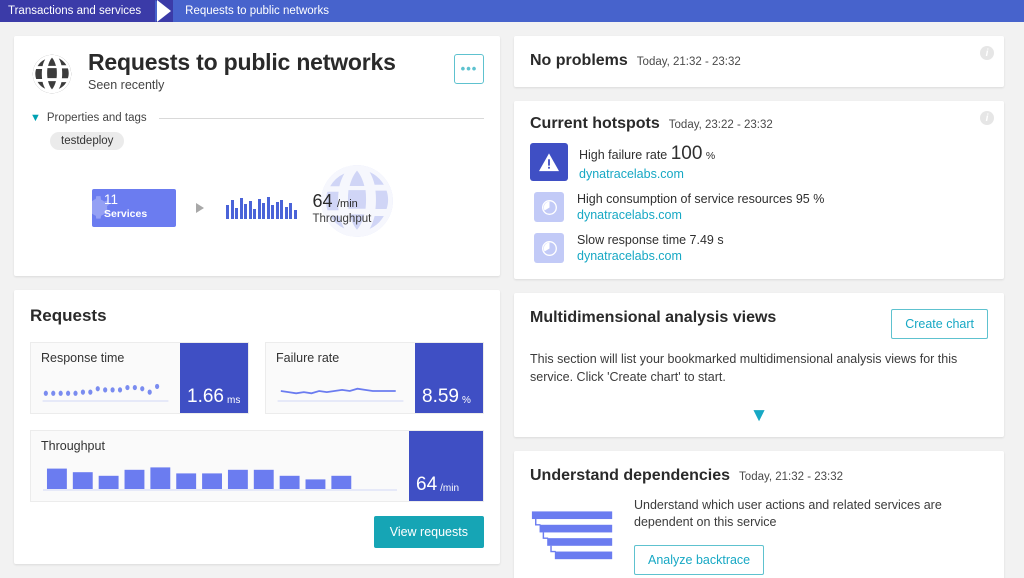  I want to click on hotspot-label: High failure rate, so click(623, 155).